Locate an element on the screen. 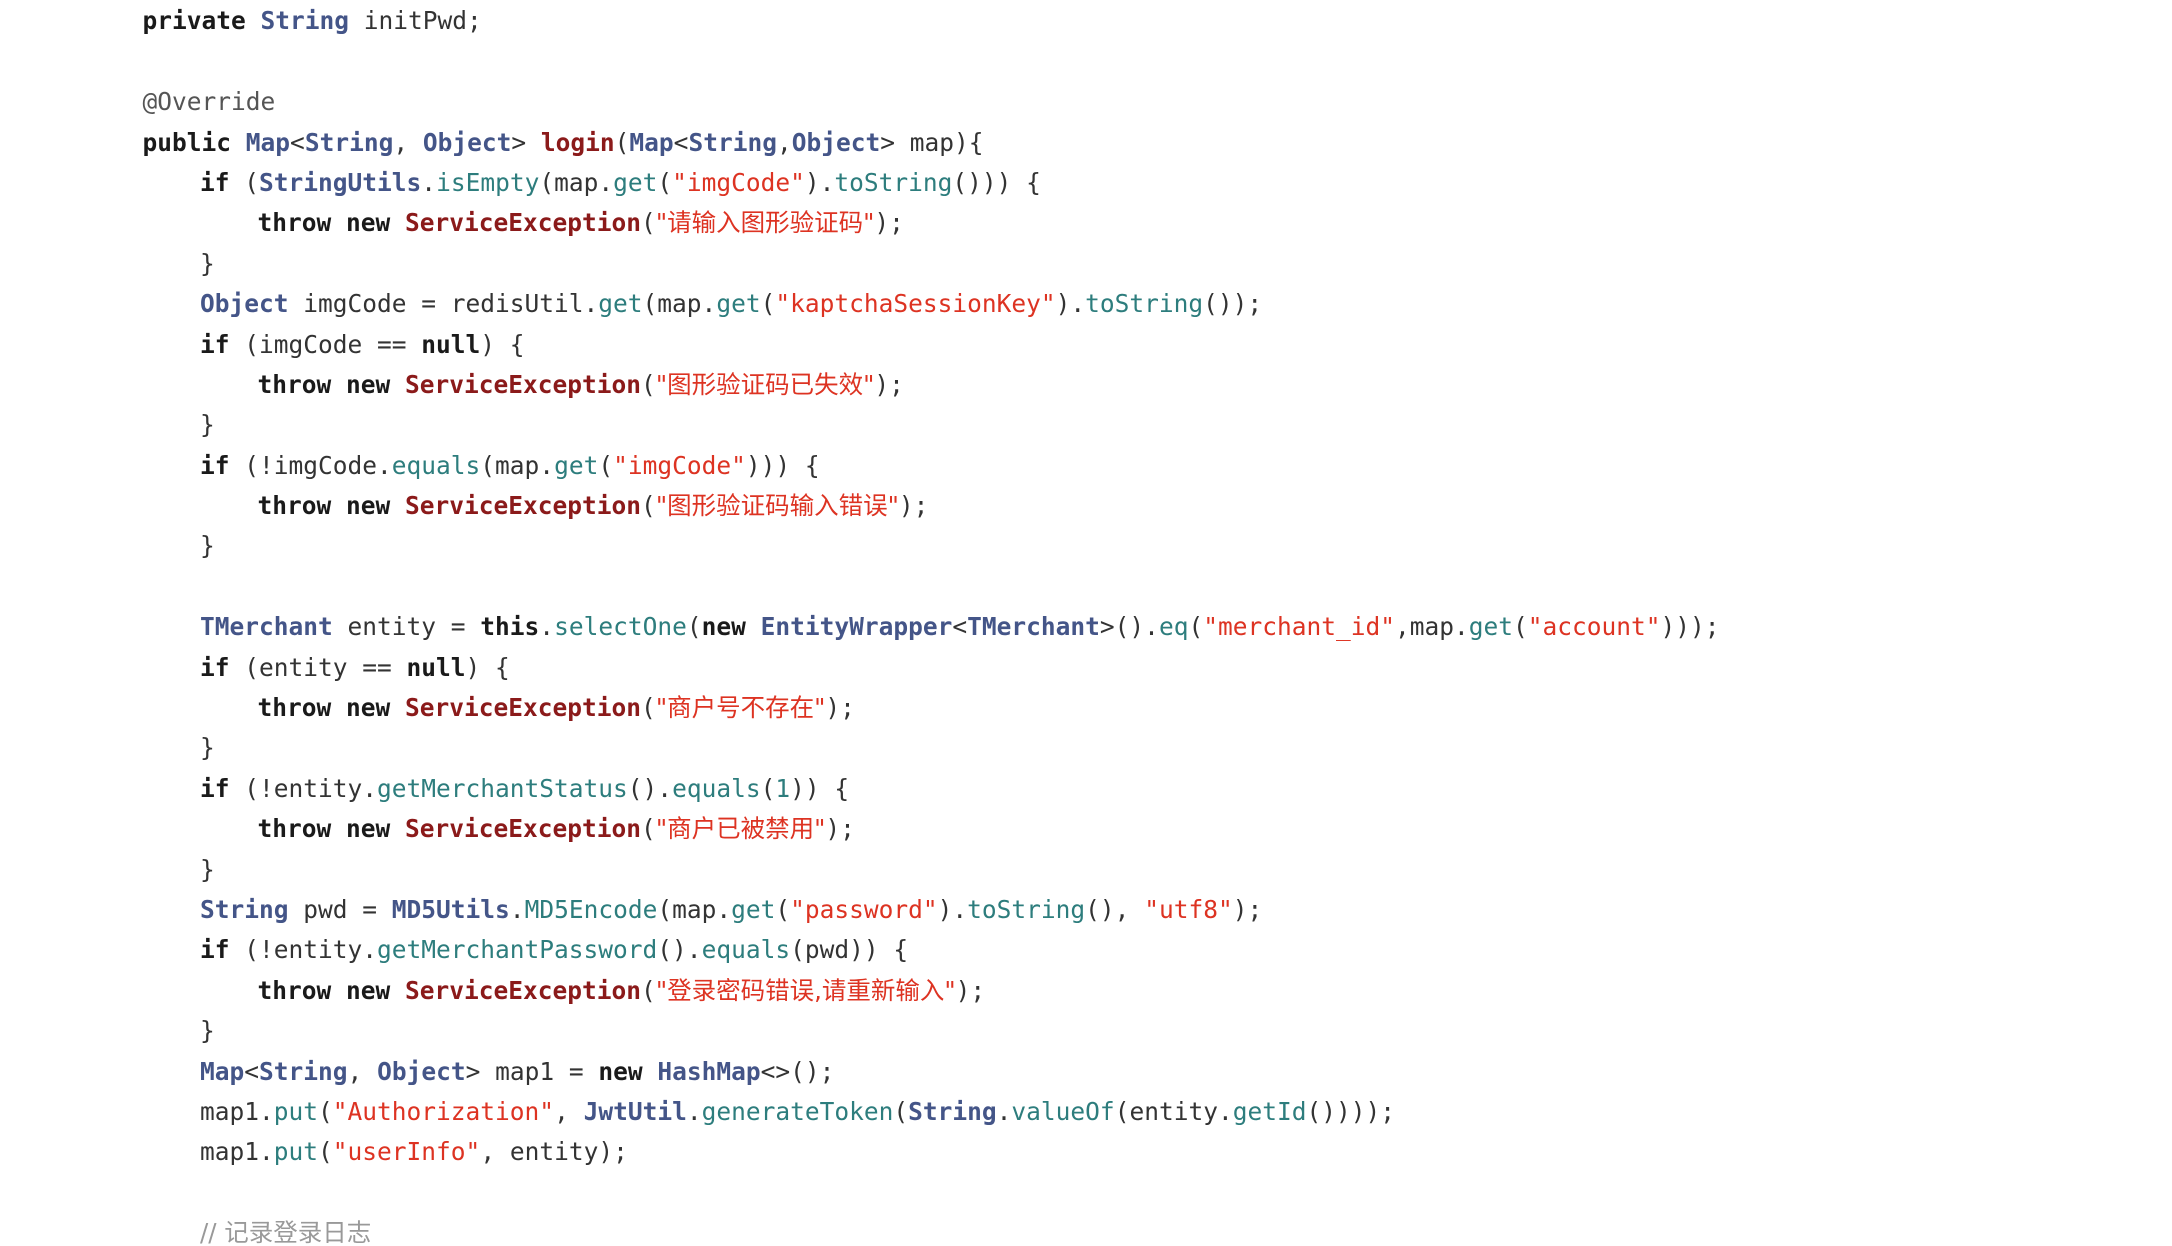 The width and height of the screenshot is (2172, 1246). code-token-pln: >(). is located at coordinates (1129, 627).